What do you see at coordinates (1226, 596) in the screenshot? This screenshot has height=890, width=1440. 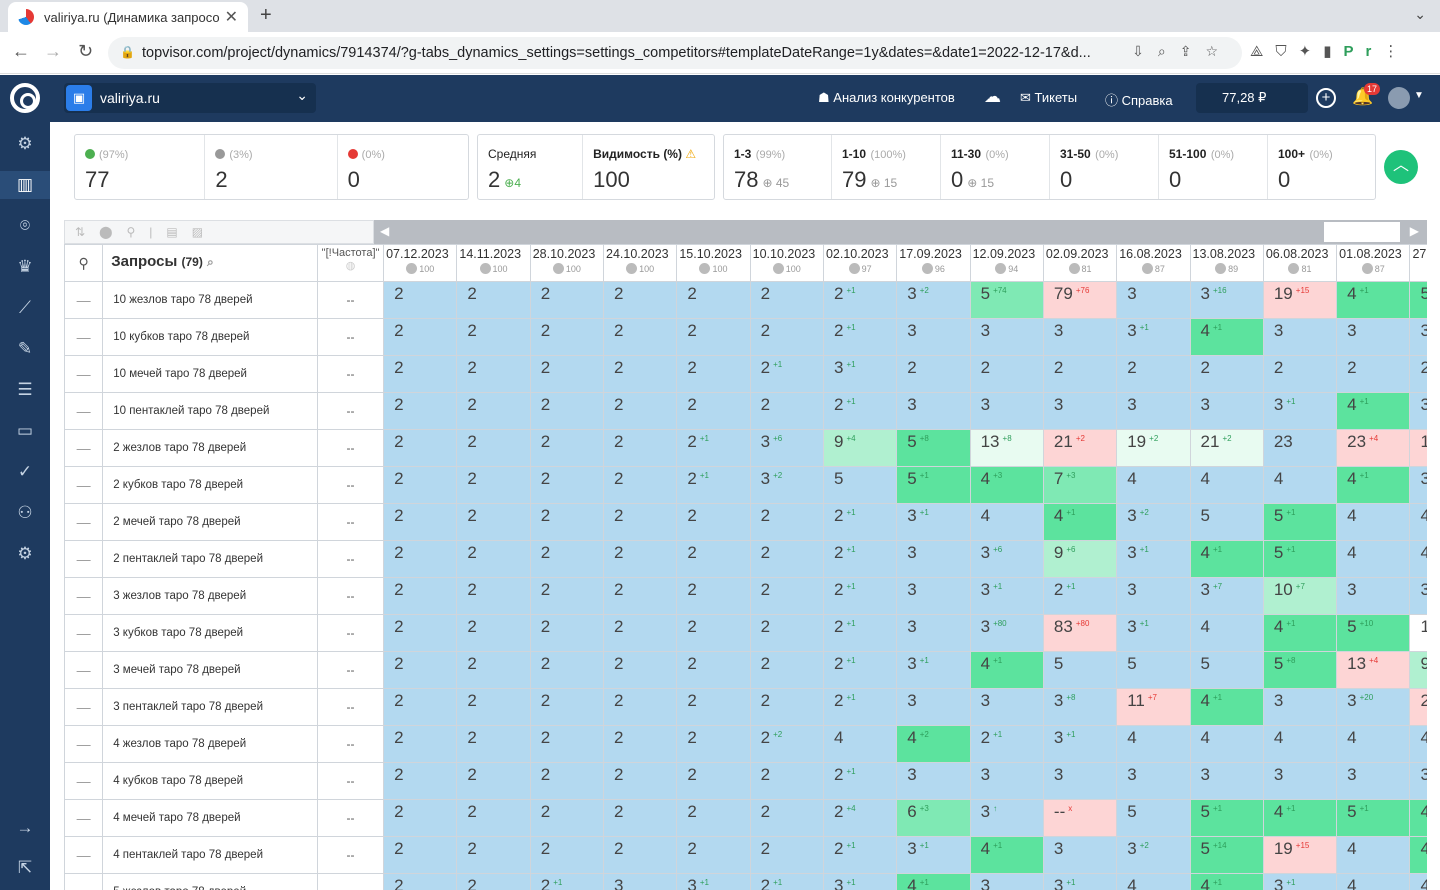 I see `position-cell: 3 +7` at bounding box center [1226, 596].